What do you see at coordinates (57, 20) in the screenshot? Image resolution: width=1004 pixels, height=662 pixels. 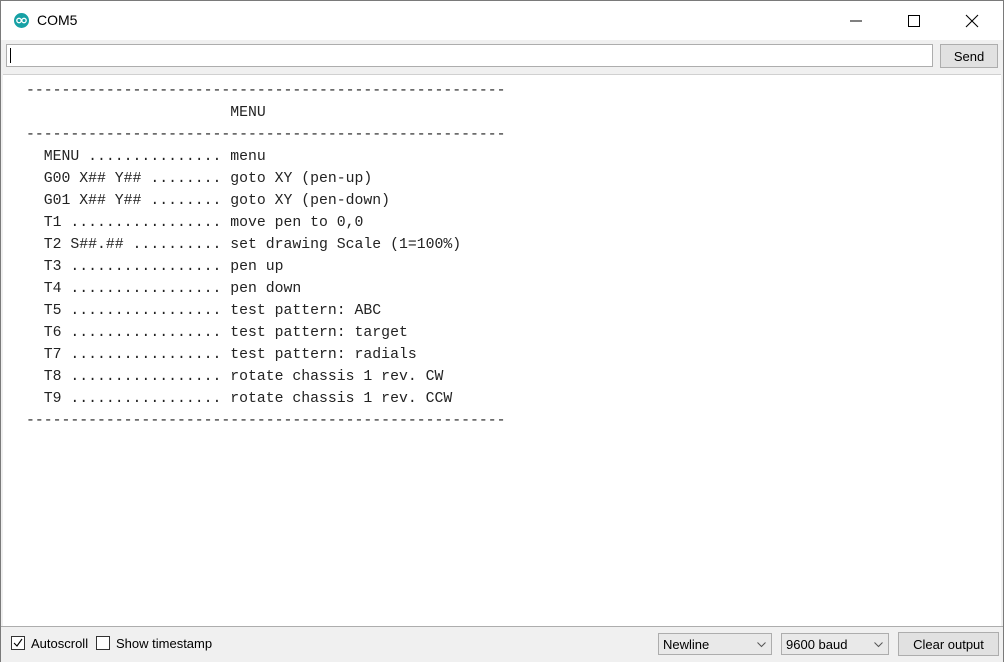 I see `window-title: COM5` at bounding box center [57, 20].